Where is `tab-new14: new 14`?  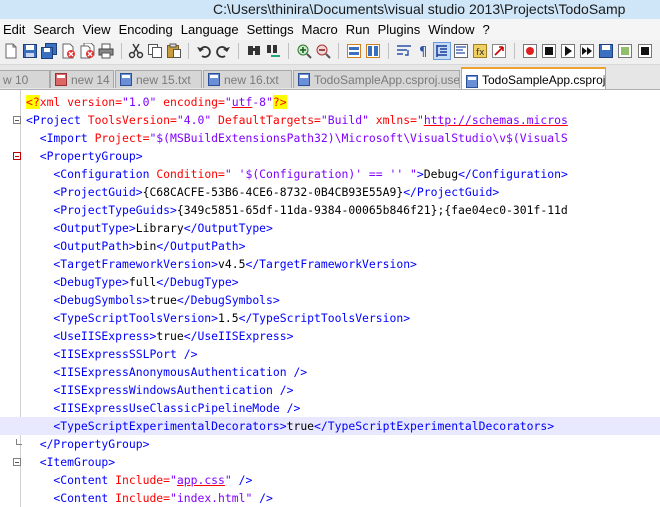 tab-new14: new 14 is located at coordinates (82, 79).